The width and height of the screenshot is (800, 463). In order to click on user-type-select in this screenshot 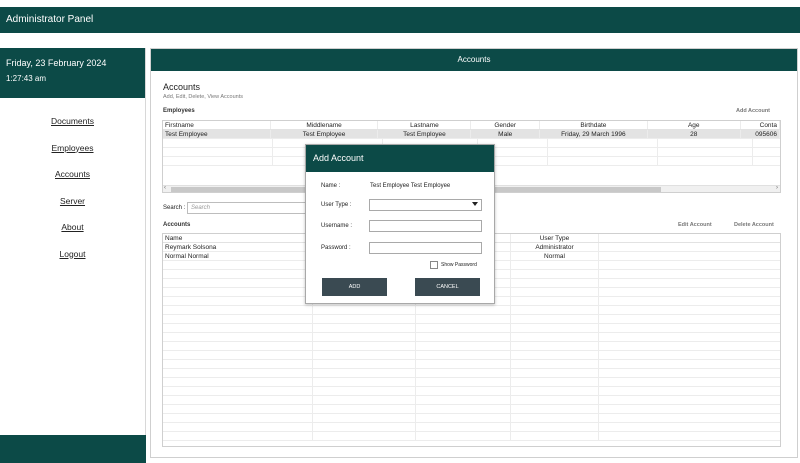, I will do `click(425, 205)`.